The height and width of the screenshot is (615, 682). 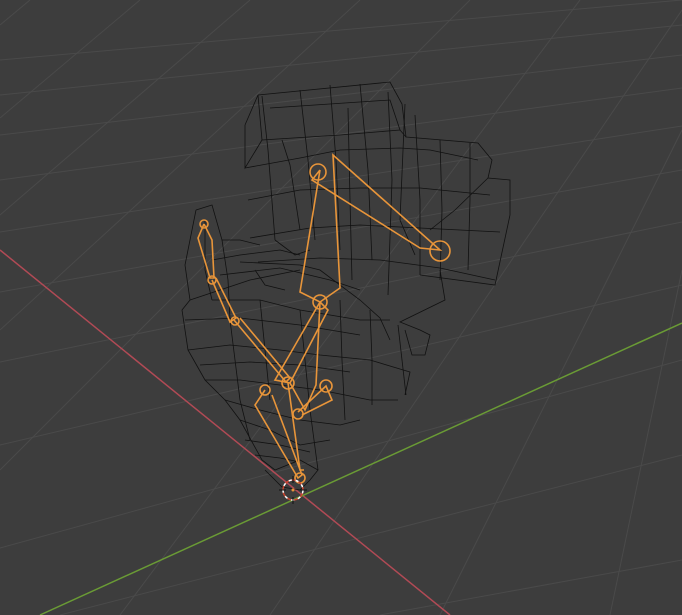 What do you see at coordinates (244, 301) in the screenshot?
I see `bone-arm` at bounding box center [244, 301].